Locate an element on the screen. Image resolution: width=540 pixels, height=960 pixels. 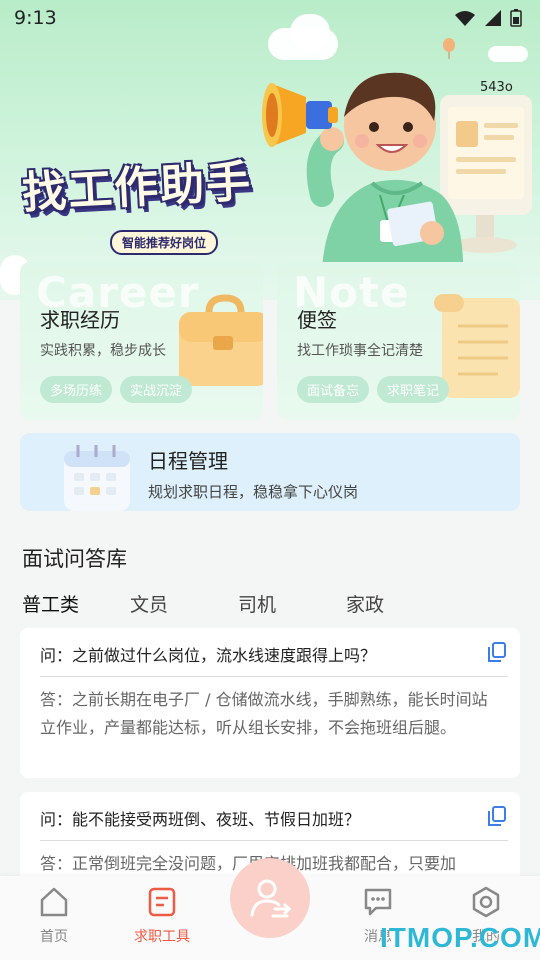
user-switch-icon is located at coordinates (271, 898).